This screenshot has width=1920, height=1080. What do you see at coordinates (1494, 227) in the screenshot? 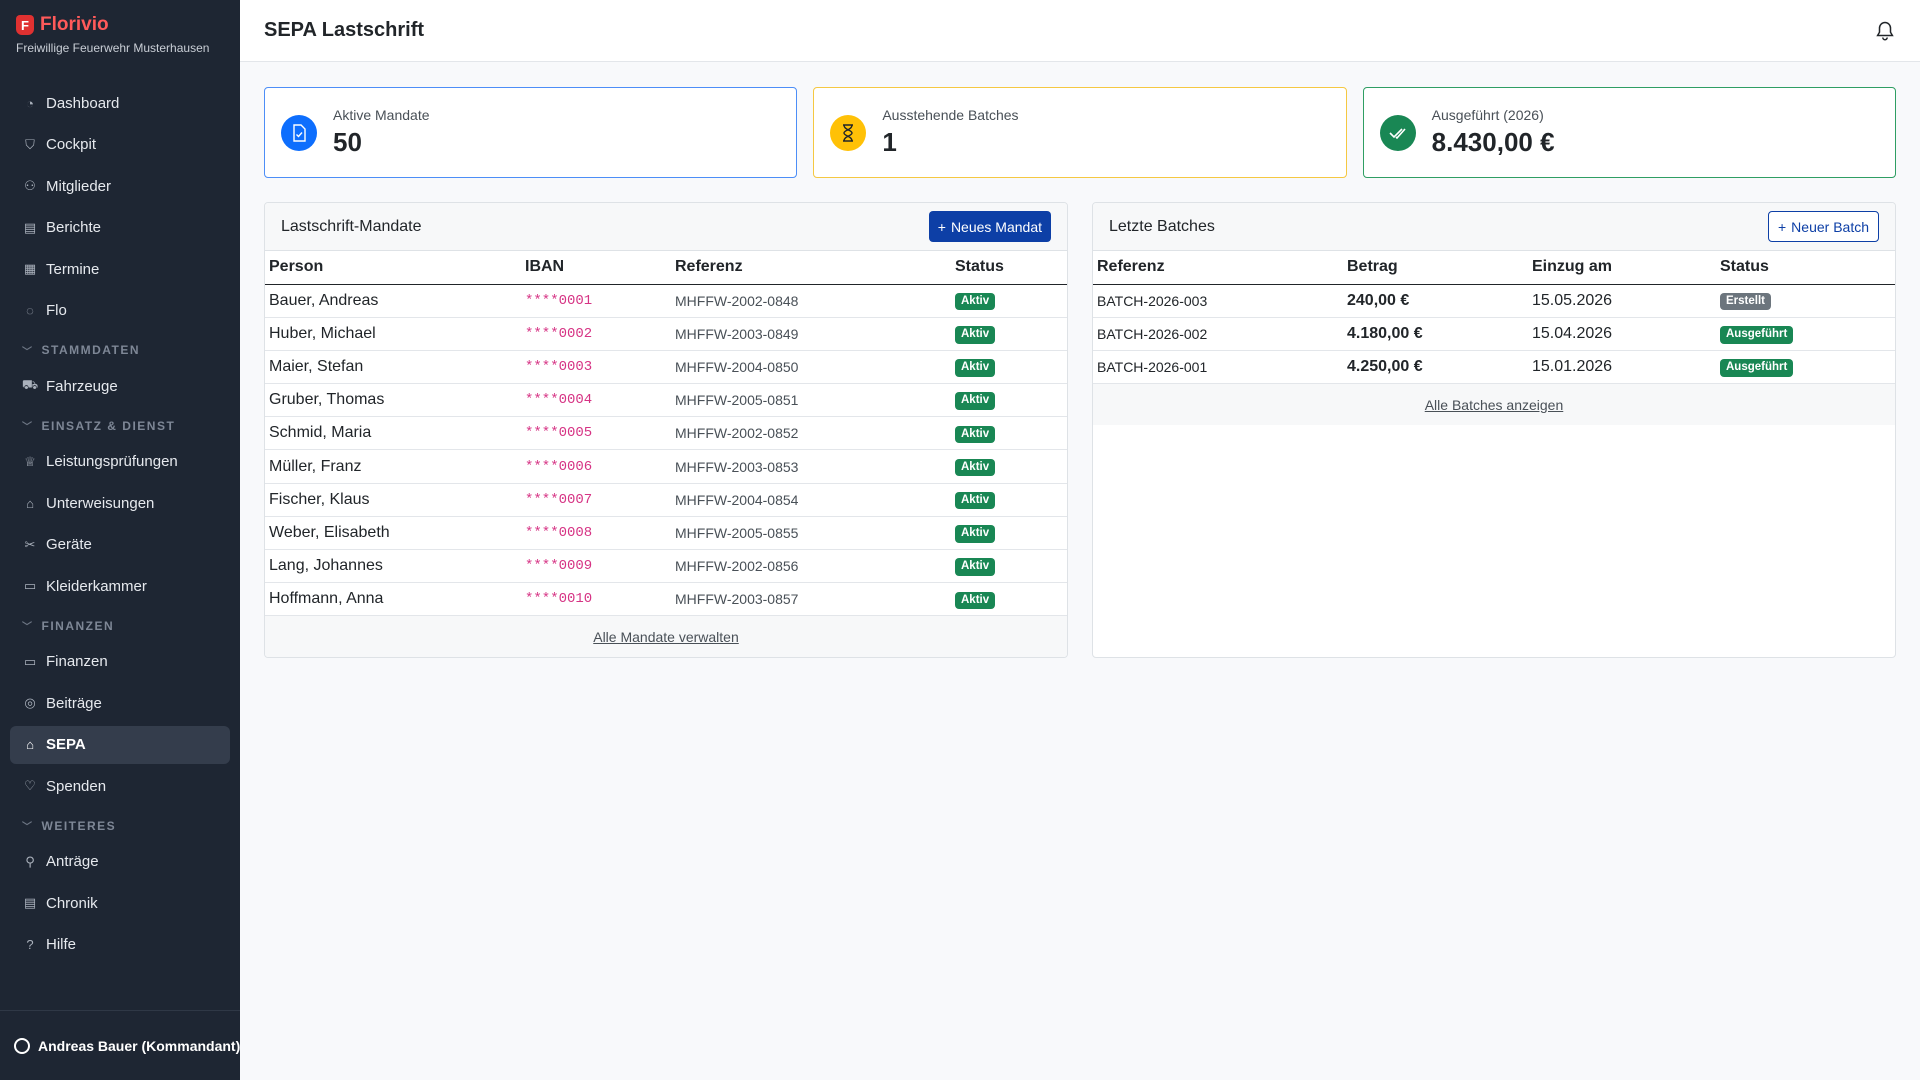
I see `batches-panel-header: Letzte Batches + Neuer Batch` at bounding box center [1494, 227].